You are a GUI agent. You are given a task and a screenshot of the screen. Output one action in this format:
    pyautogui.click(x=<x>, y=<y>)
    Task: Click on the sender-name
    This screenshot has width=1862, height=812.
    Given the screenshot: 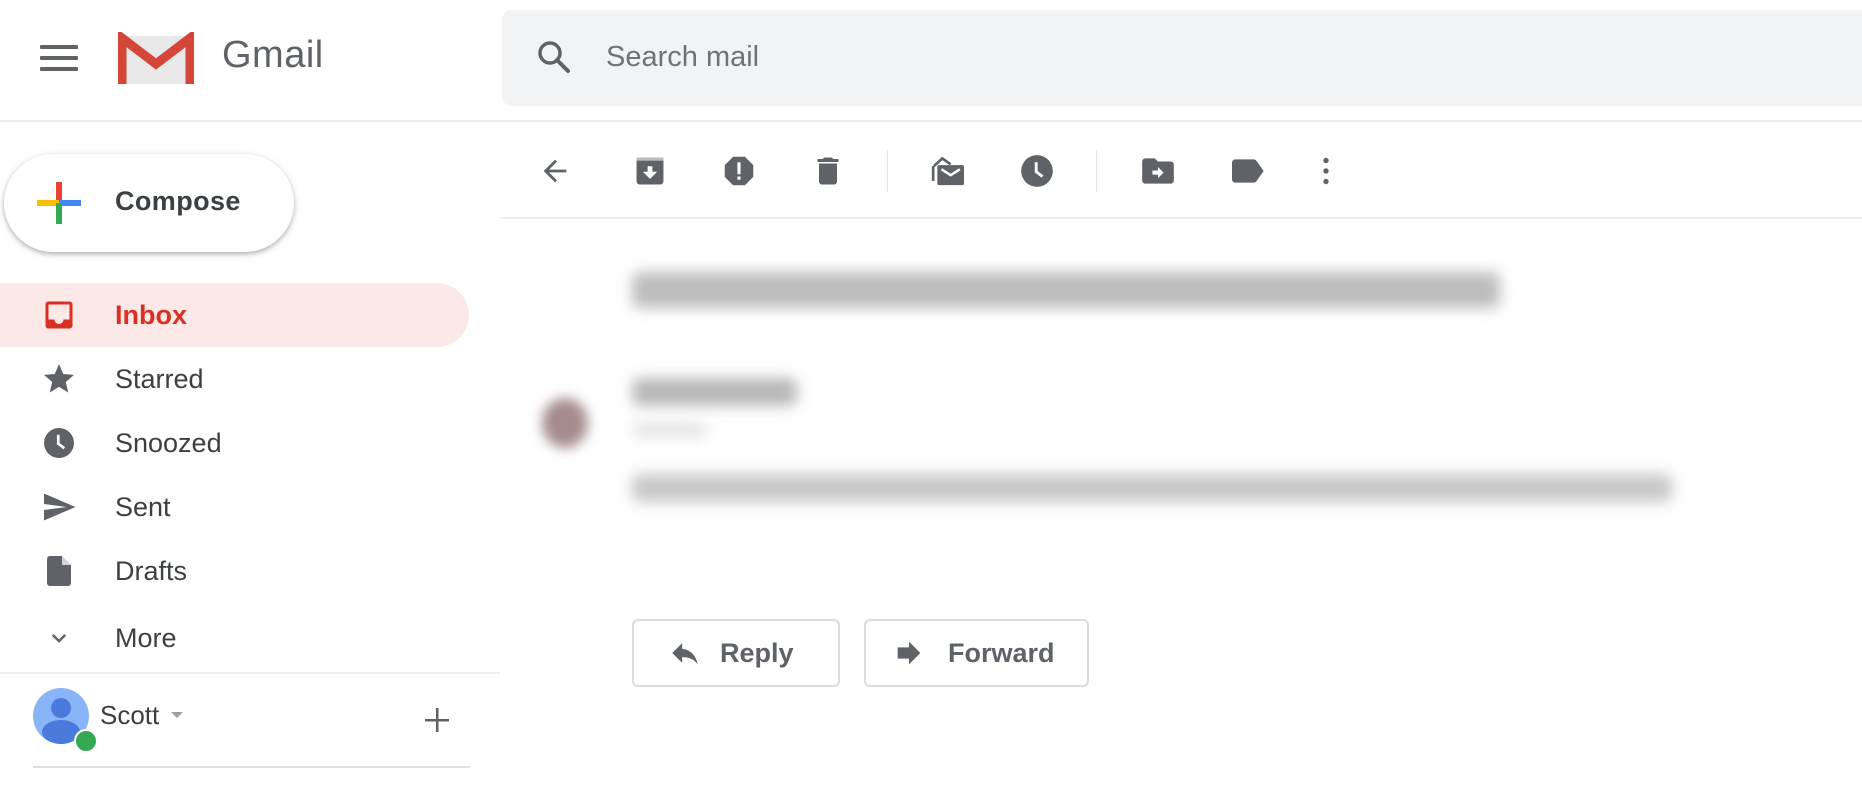 What is the action you would take?
    pyautogui.click(x=714, y=392)
    